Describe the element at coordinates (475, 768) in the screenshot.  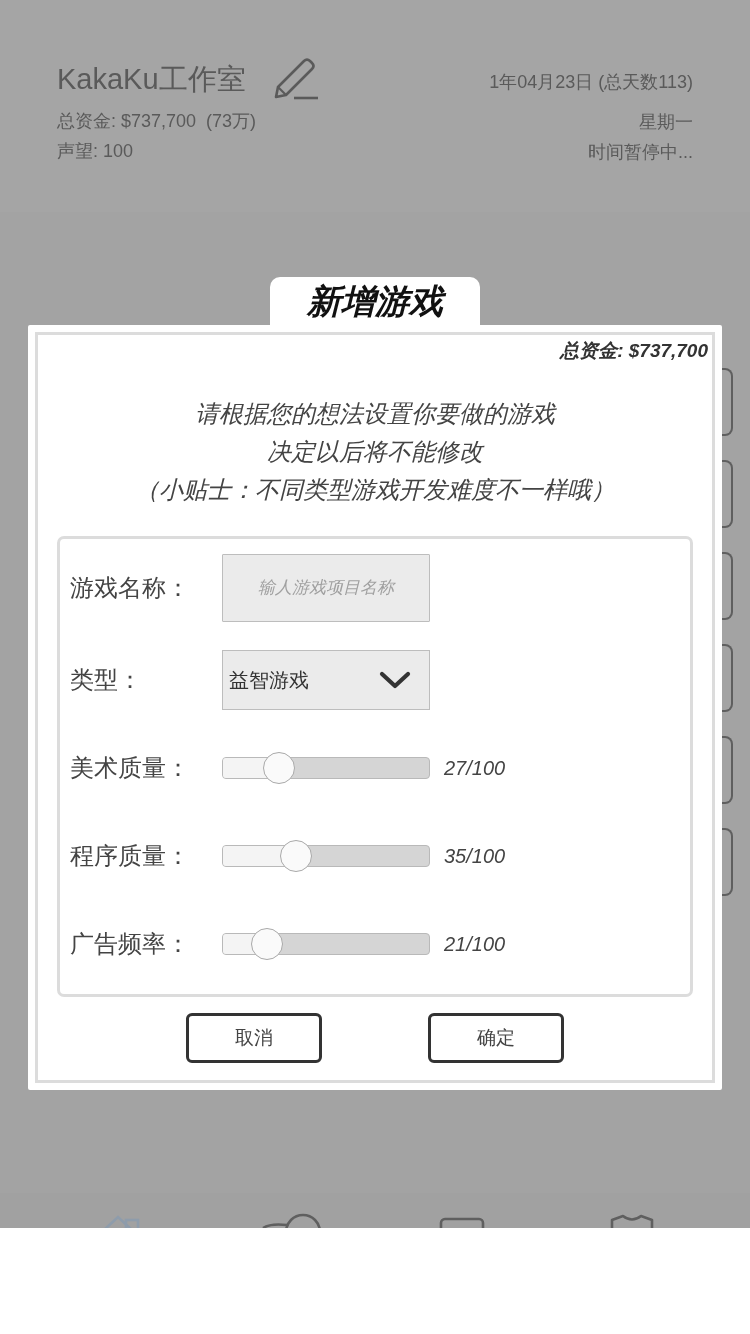
I see `slider-value: 27/100` at that location.